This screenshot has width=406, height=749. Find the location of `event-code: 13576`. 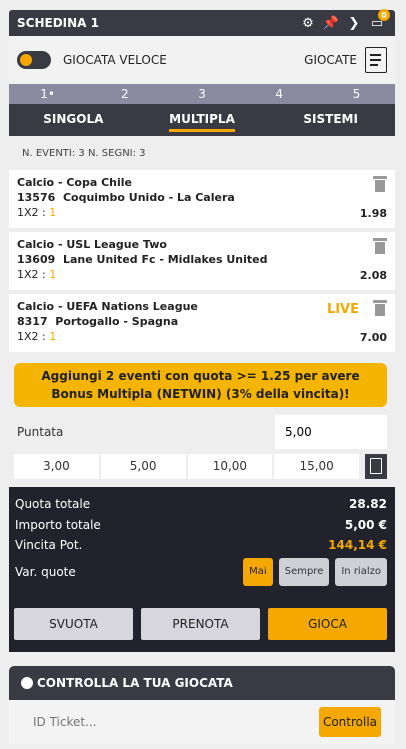

event-code: 13576 is located at coordinates (36, 197).